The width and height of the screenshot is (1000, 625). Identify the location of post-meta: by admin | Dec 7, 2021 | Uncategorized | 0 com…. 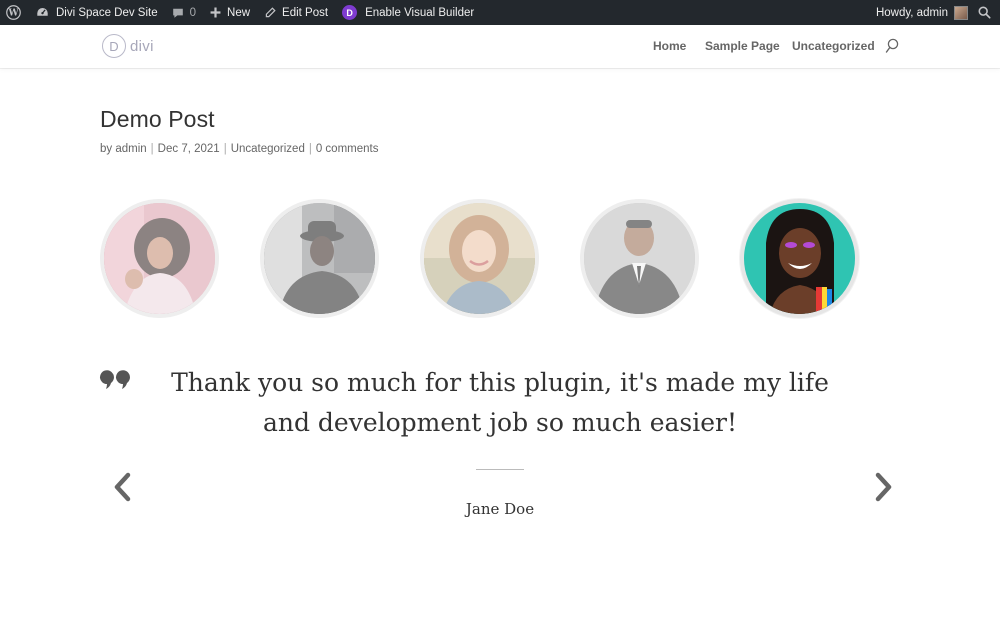
(239, 149).